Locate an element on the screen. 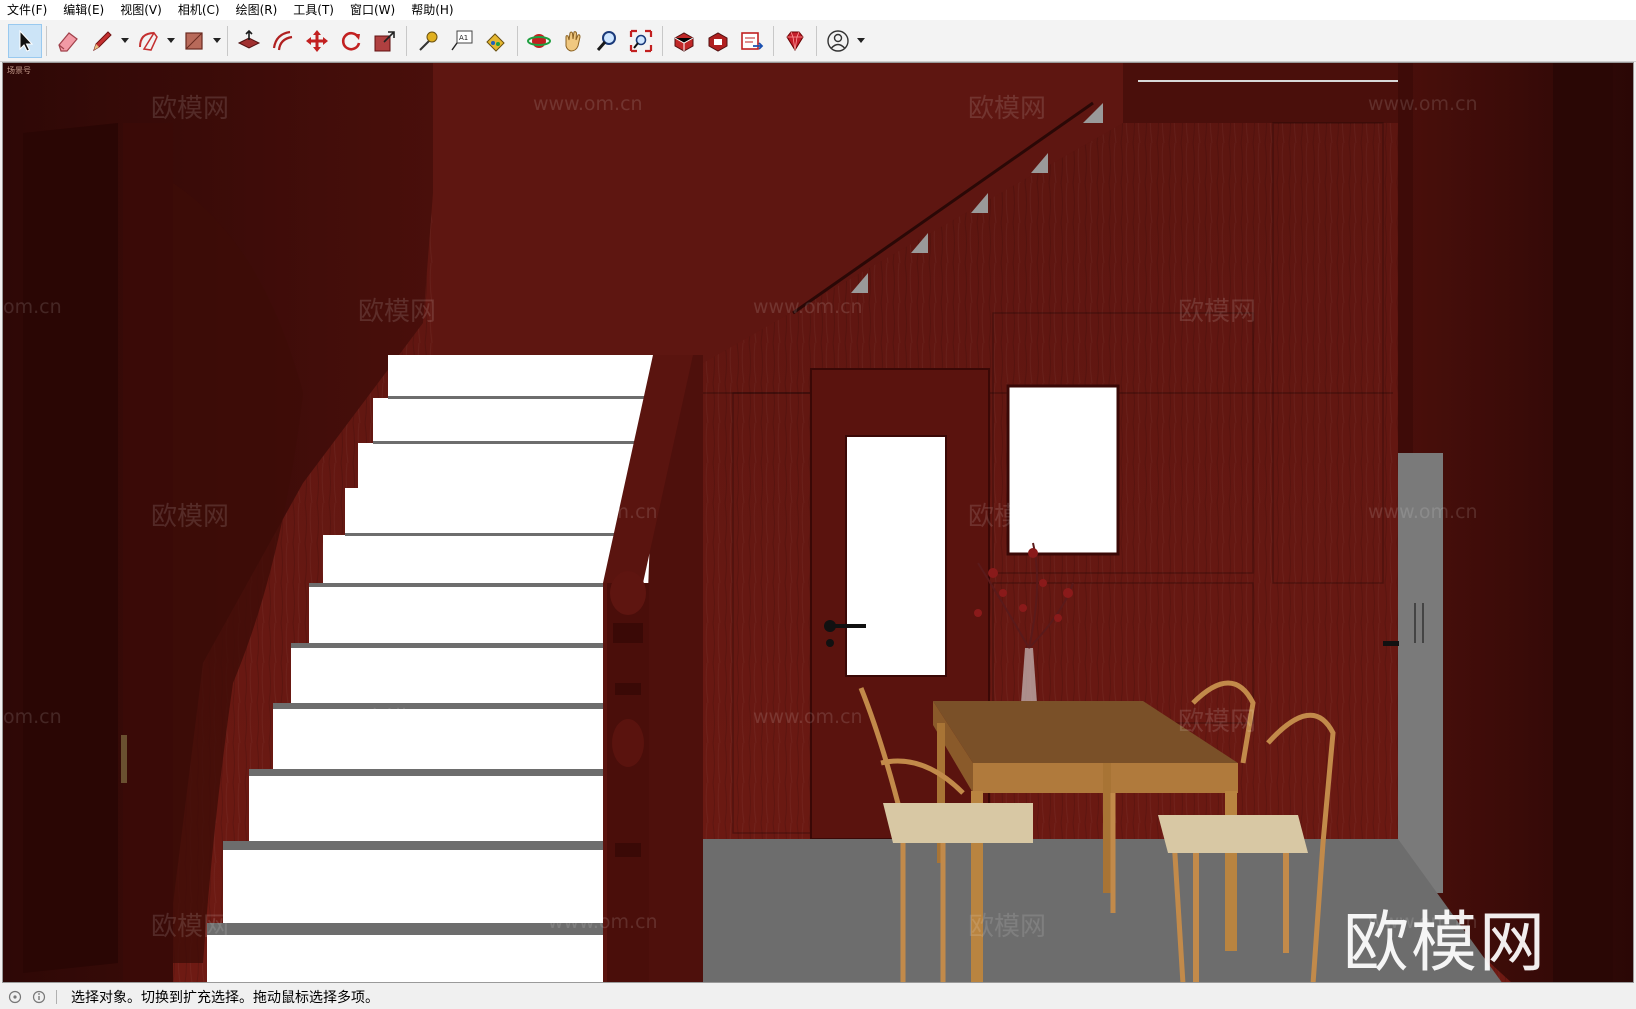  extension-manager-tool-button is located at coordinates (795, 41).